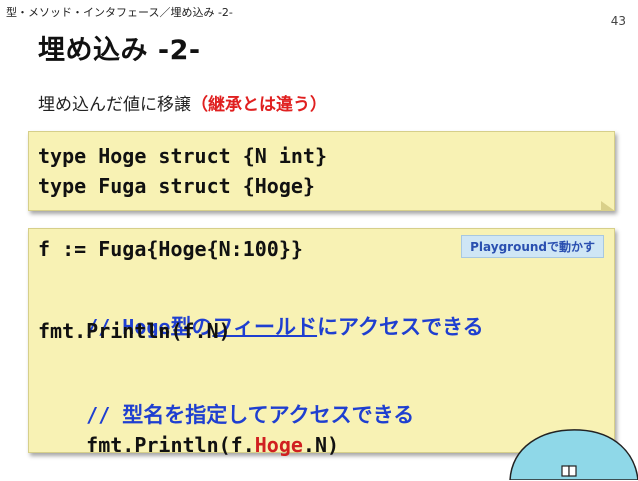  What do you see at coordinates (608, 206) in the screenshot?
I see `page-fold` at bounding box center [608, 206].